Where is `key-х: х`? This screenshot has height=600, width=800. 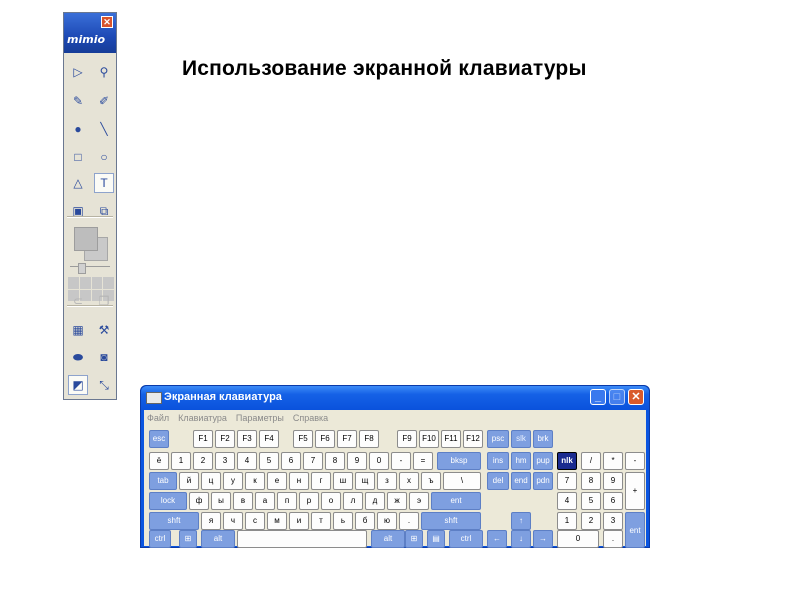
key-х: х is located at coordinates (409, 481).